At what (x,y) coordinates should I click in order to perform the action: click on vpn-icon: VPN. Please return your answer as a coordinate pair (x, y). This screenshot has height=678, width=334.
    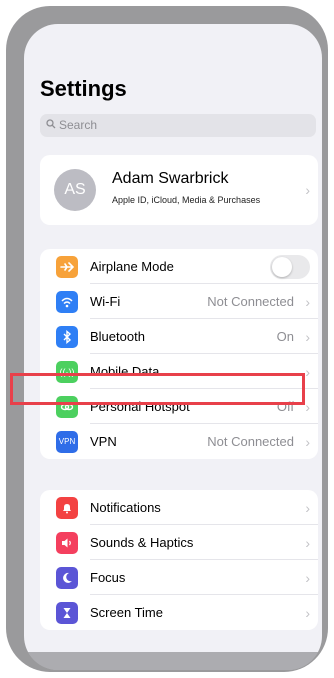
    Looking at the image, I should click on (67, 442).